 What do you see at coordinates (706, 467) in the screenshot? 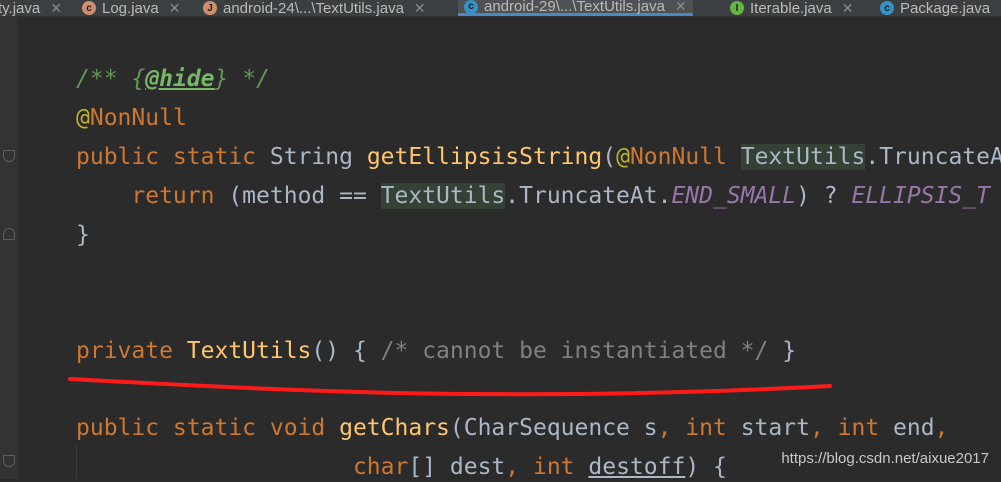
I see `code-text: ) {` at bounding box center [706, 467].